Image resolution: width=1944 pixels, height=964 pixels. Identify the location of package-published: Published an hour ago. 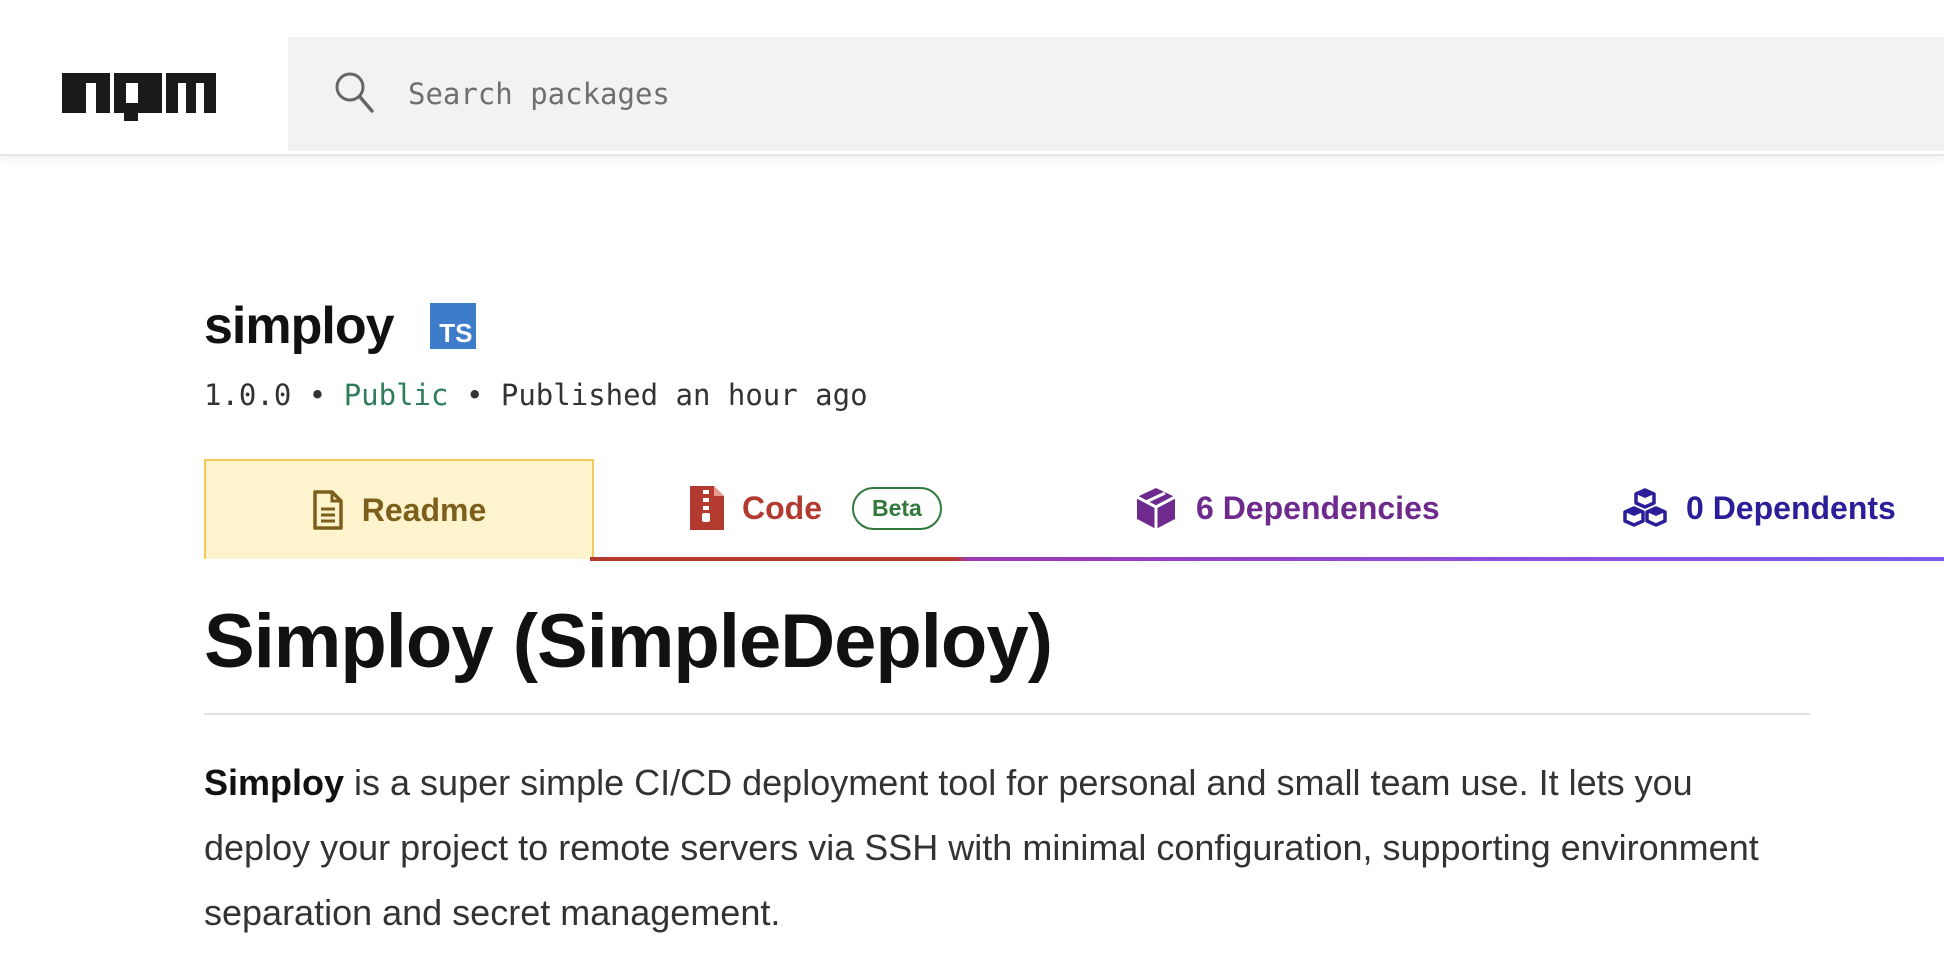
(684, 395).